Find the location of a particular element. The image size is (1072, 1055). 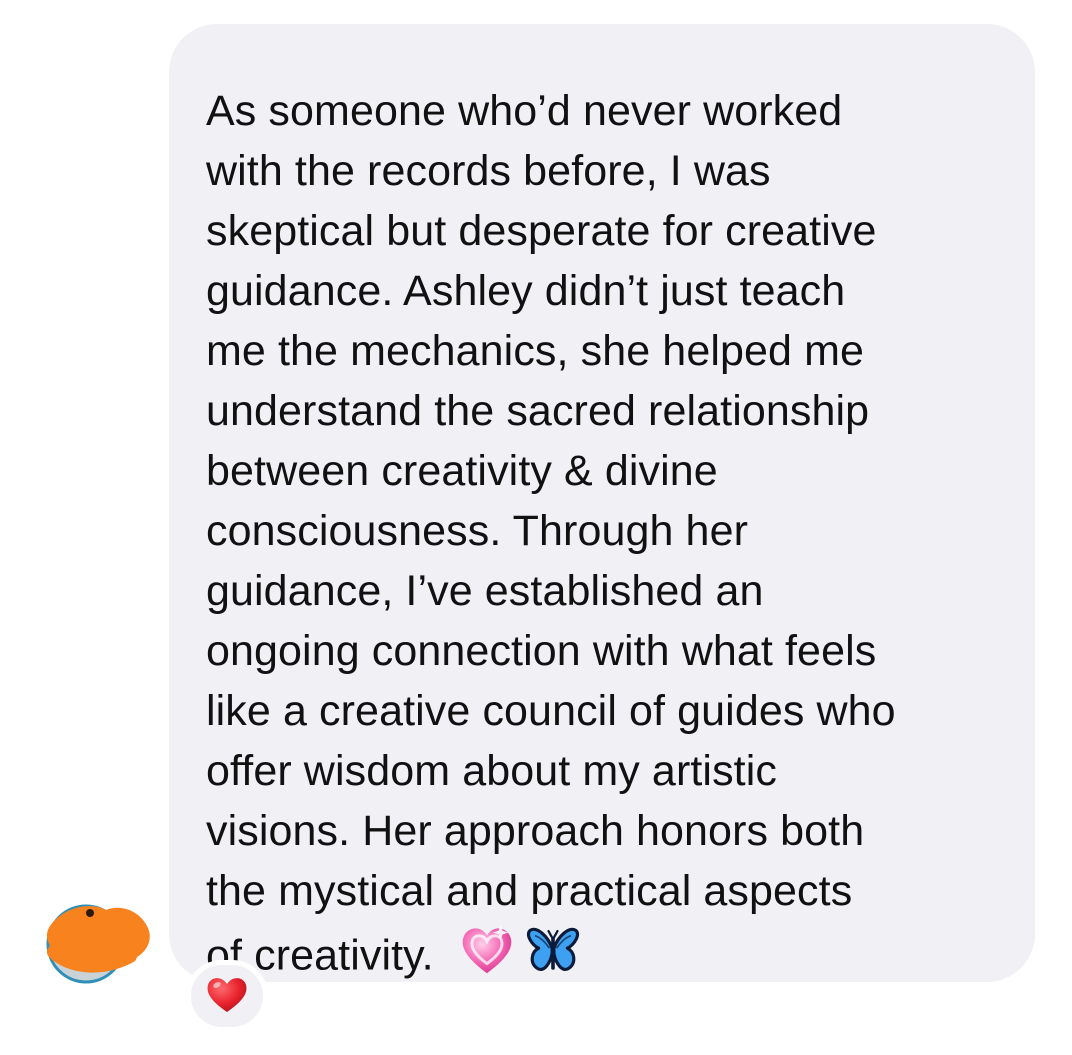

message-line: guidance, I’ve established an is located at coordinates (485, 591).